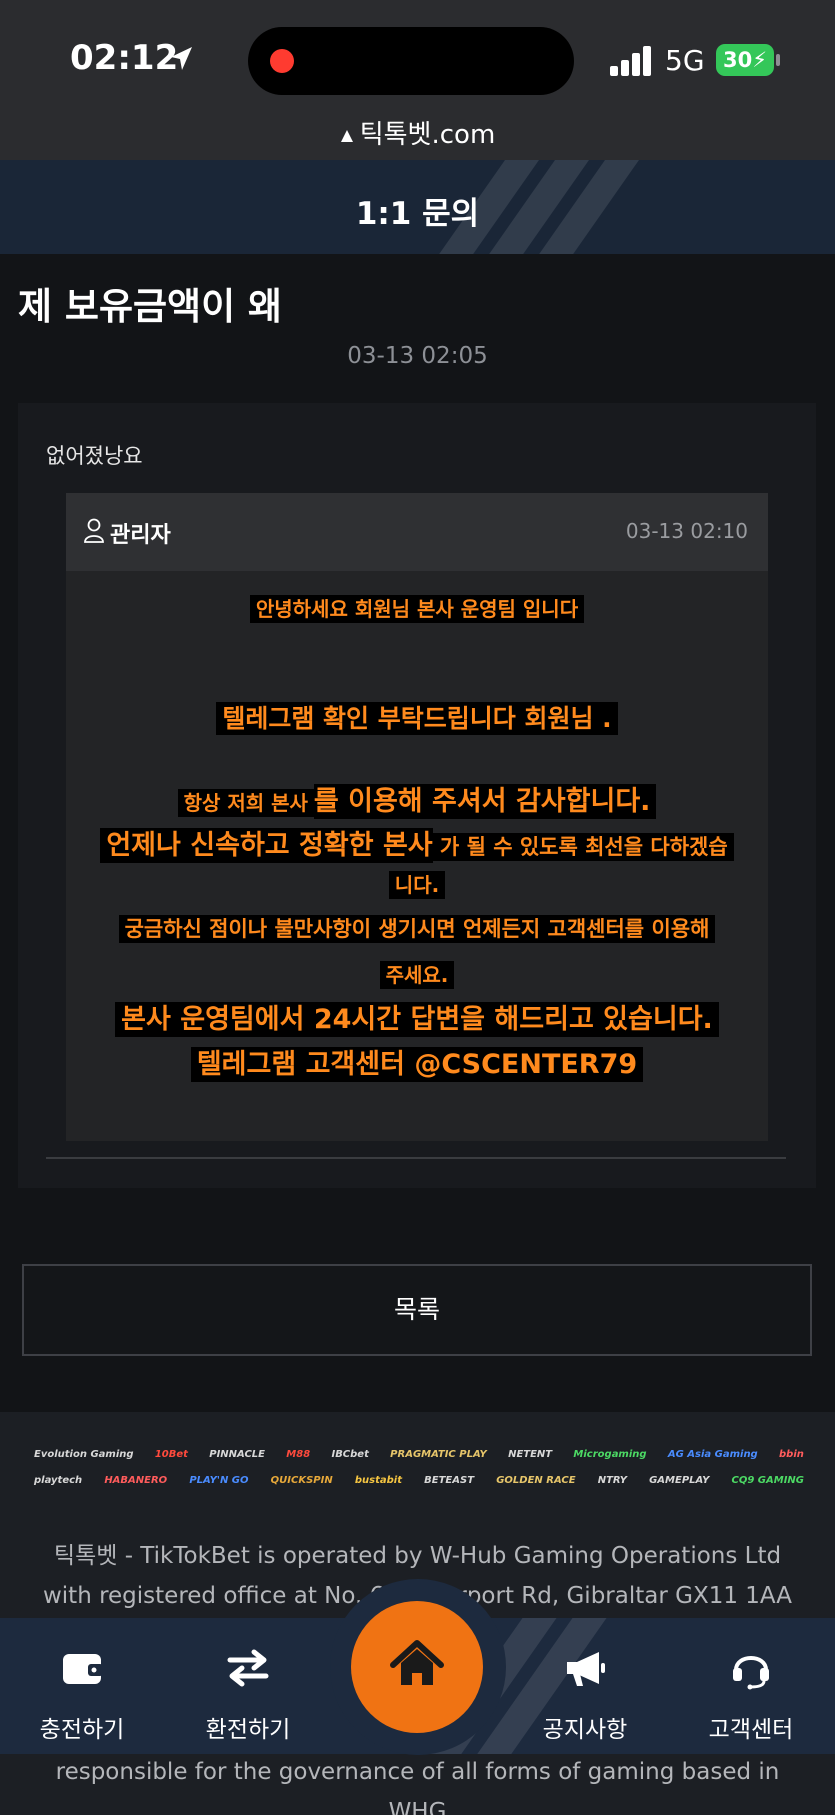  What do you see at coordinates (417, 609) in the screenshot?
I see `reply-line: 안녕하세요 회원님 본사 운영팀 입니다` at bounding box center [417, 609].